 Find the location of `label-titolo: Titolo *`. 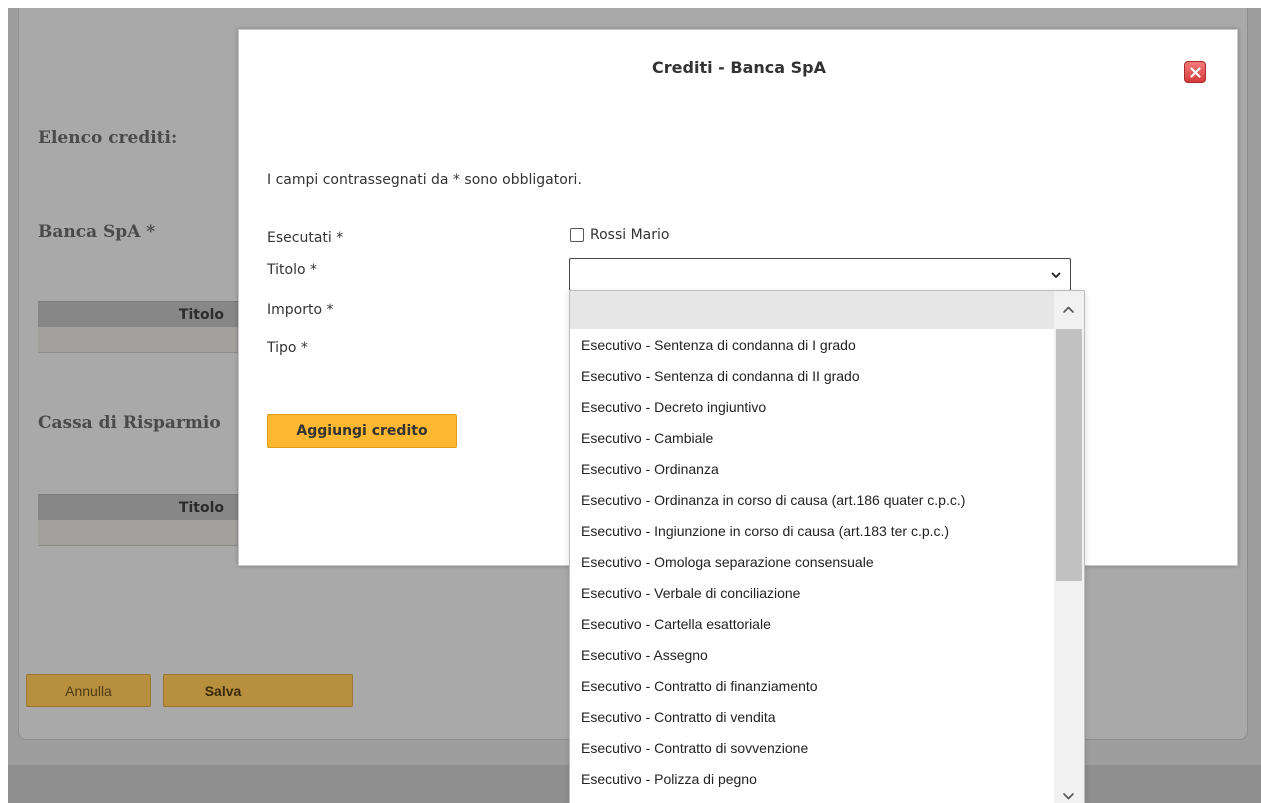

label-titolo: Titolo * is located at coordinates (292, 270).